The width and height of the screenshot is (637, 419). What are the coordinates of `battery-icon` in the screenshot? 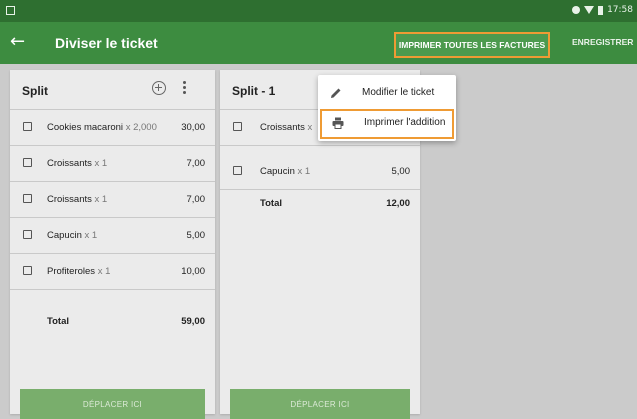 It's located at (601, 10).